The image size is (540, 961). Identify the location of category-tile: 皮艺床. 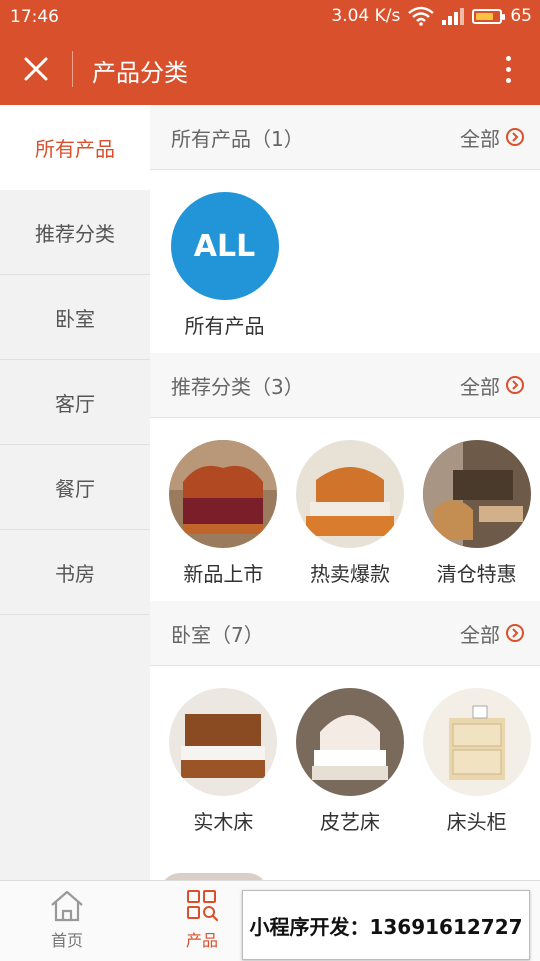
(350, 768).